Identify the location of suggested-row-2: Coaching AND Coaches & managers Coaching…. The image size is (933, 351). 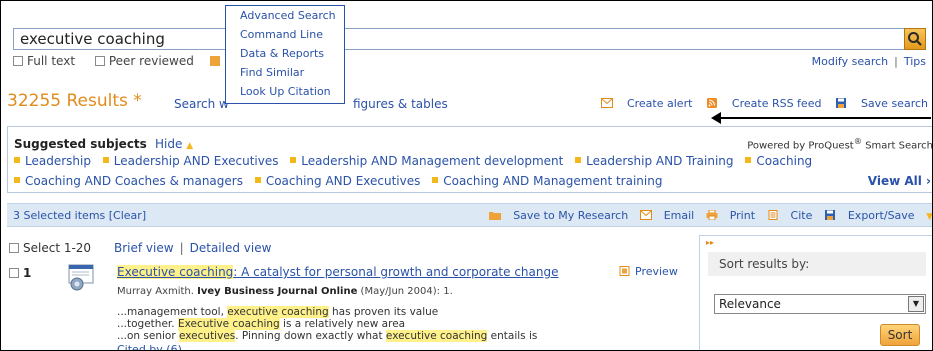
(342, 181).